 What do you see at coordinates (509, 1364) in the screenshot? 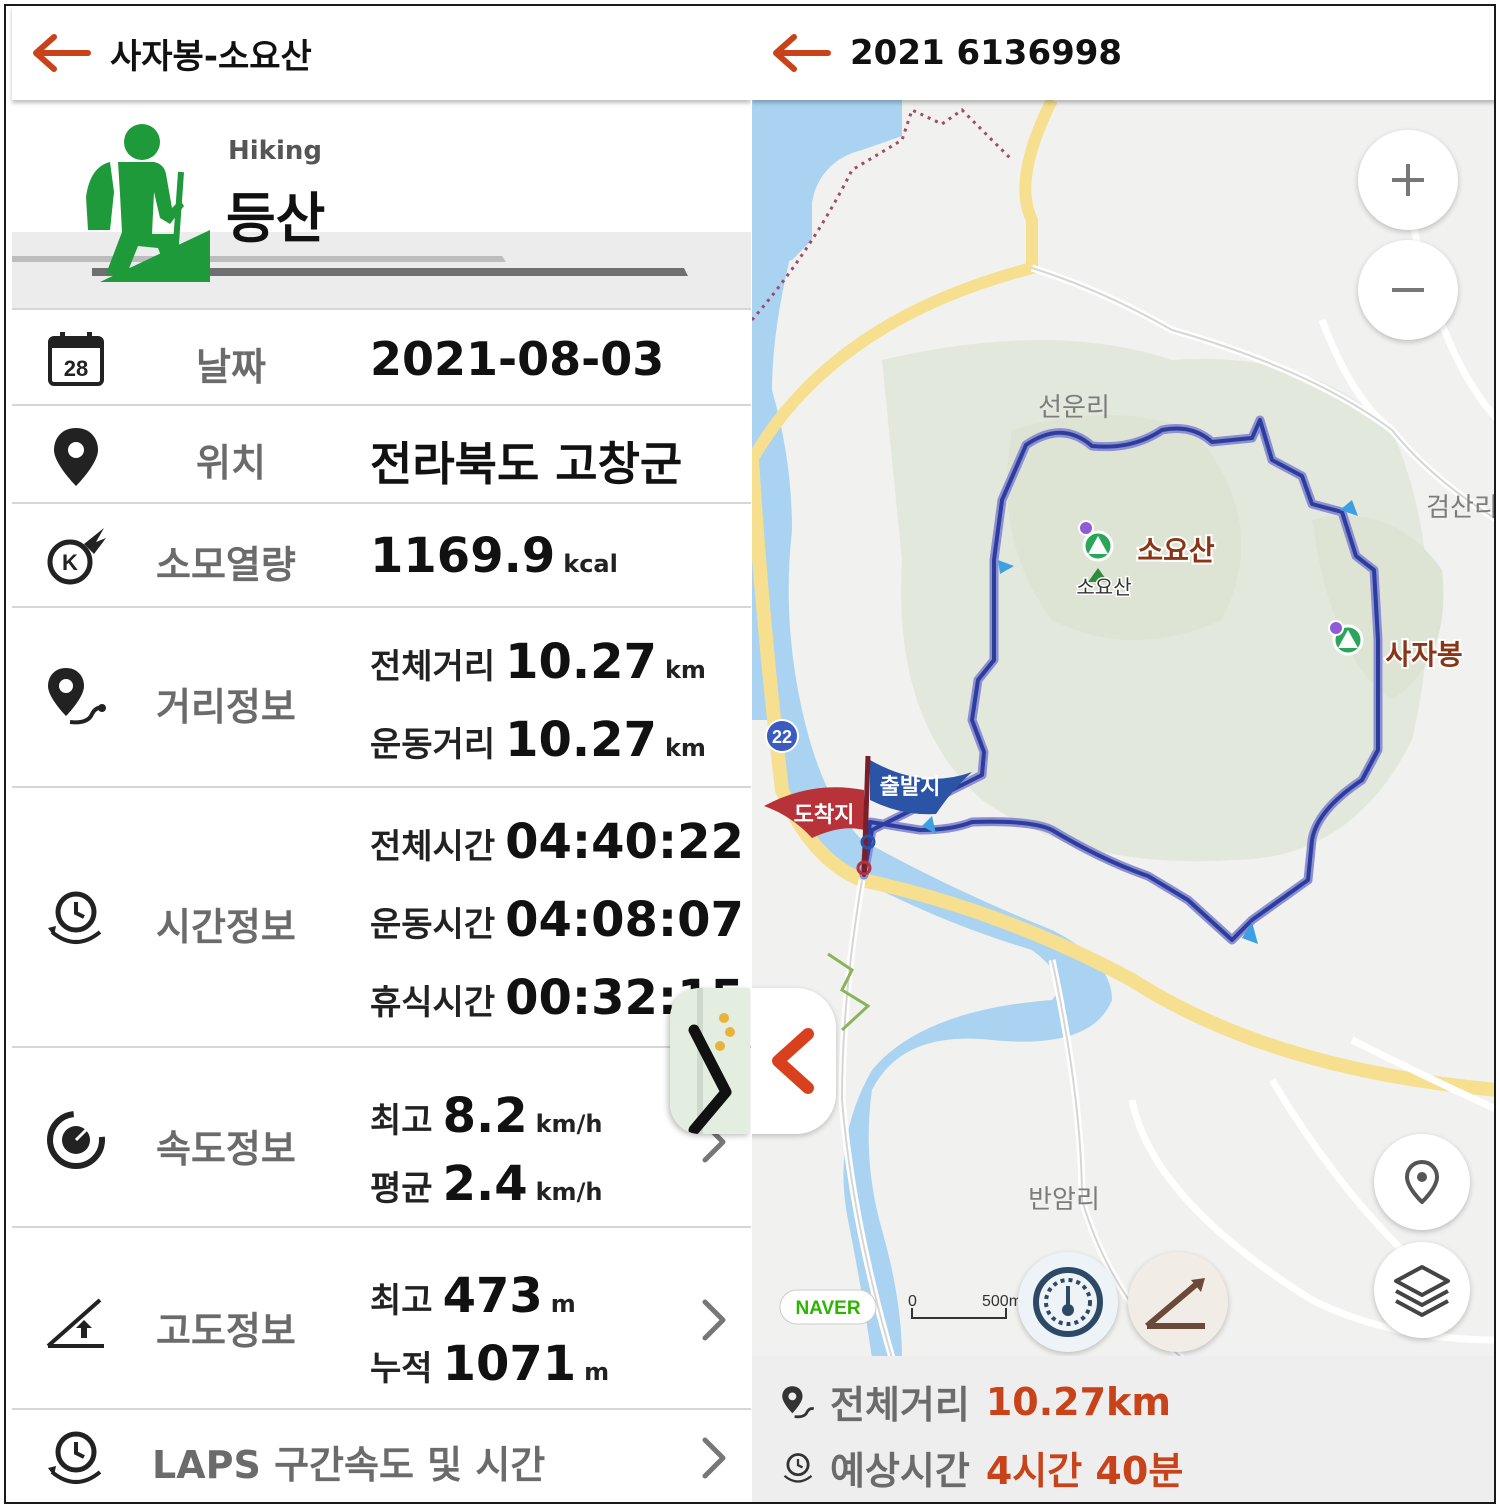
I see `cum-altitude-value: 1071` at bounding box center [509, 1364].